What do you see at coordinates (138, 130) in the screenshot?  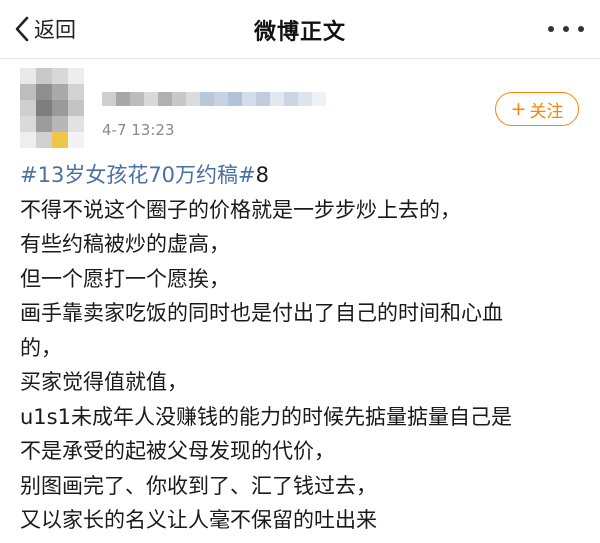 I see `post-time: 4-7 13:23` at bounding box center [138, 130].